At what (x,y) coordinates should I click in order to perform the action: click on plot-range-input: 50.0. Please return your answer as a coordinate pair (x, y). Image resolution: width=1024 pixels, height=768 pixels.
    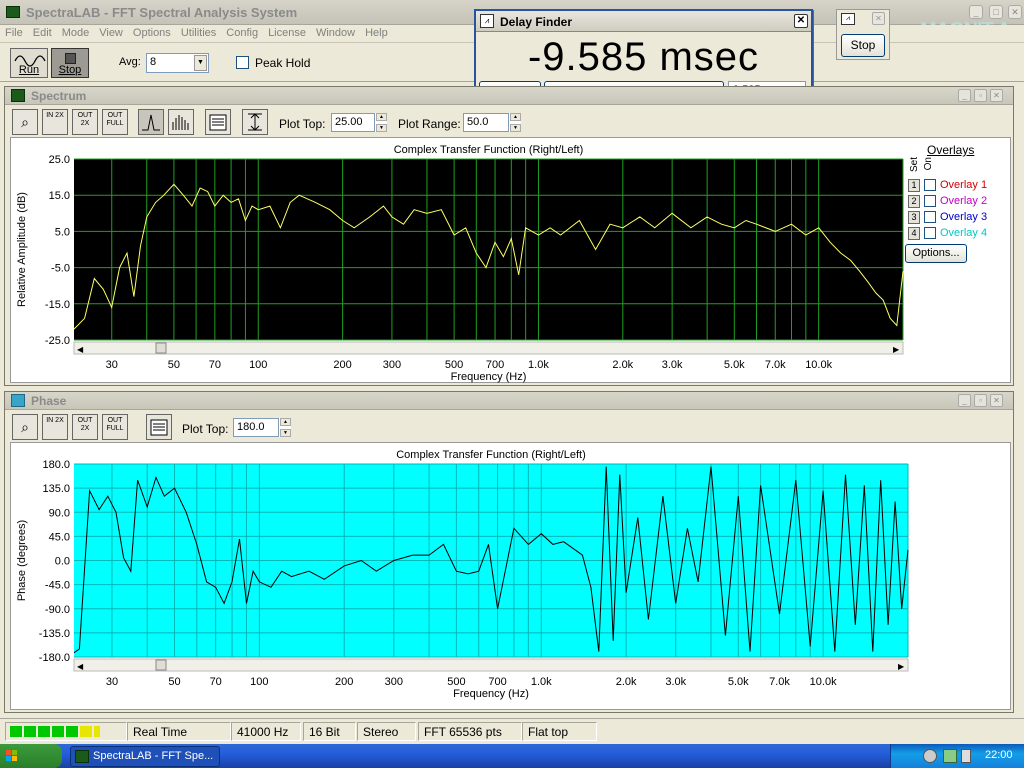
    Looking at the image, I should click on (486, 122).